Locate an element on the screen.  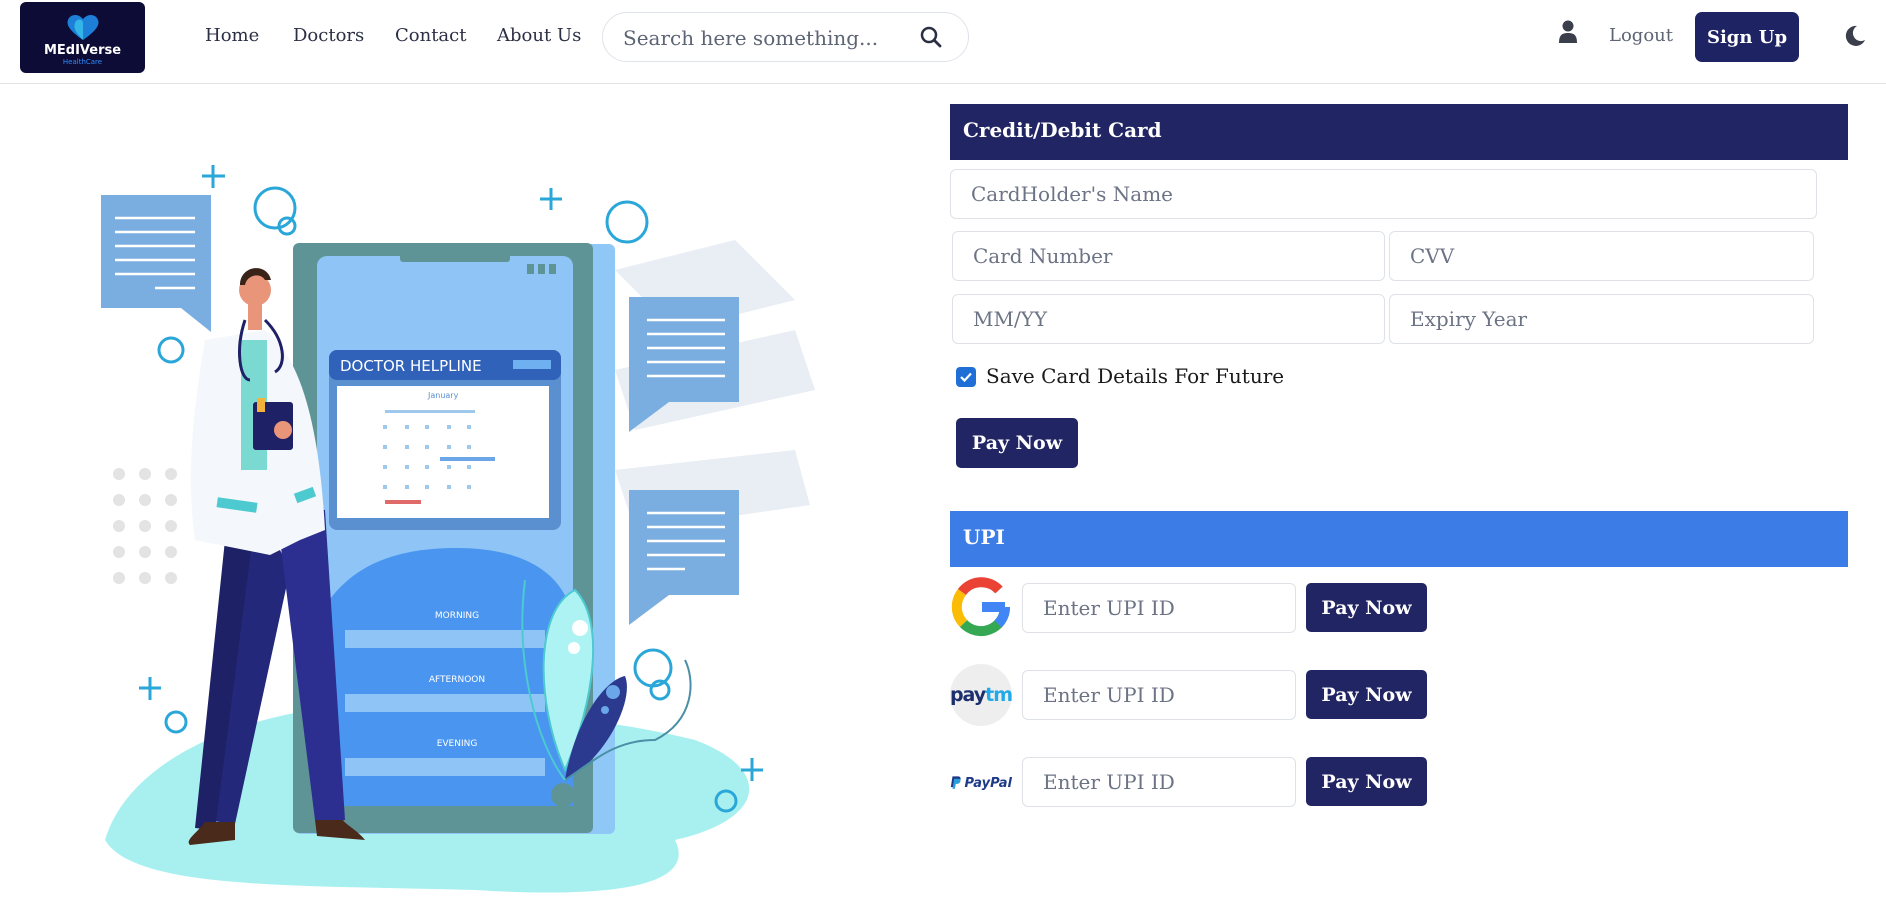
search-bar is located at coordinates (785, 37).